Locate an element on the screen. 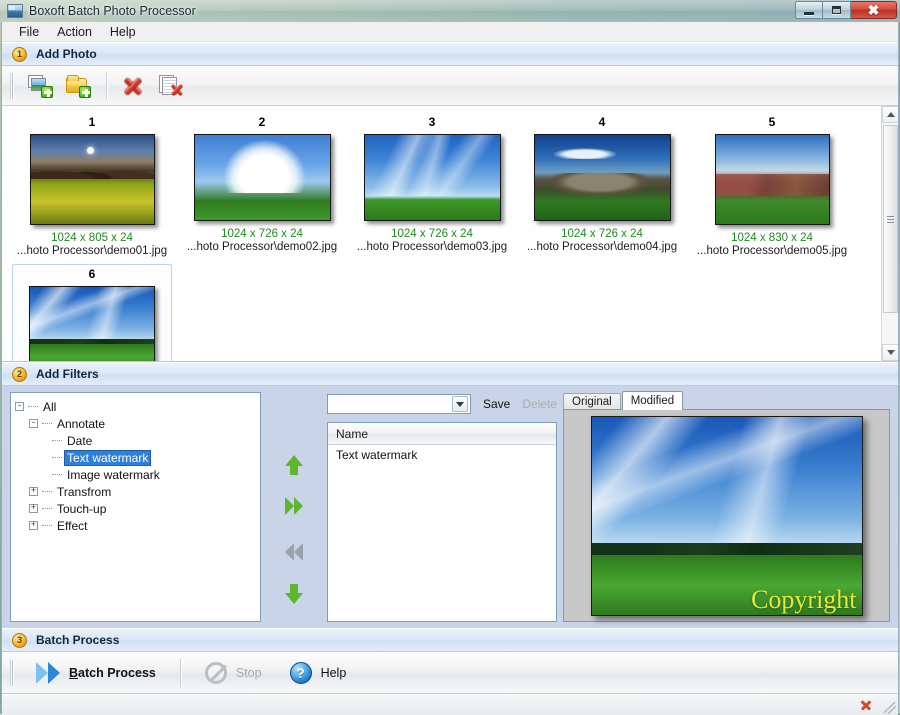 The width and height of the screenshot is (900, 715). filter-tree-node: + Touch-up is located at coordinates (135, 508).